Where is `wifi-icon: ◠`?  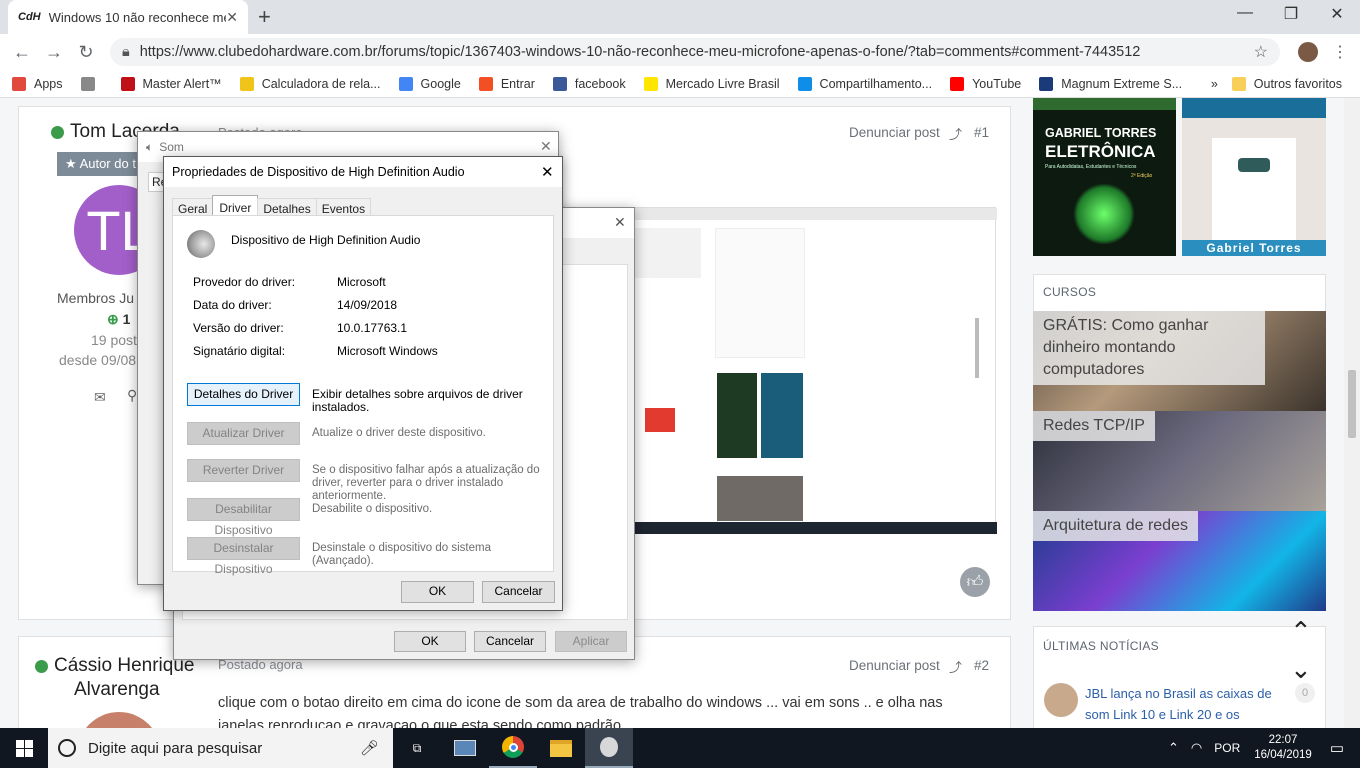 wifi-icon: ◠ is located at coordinates (1196, 748).